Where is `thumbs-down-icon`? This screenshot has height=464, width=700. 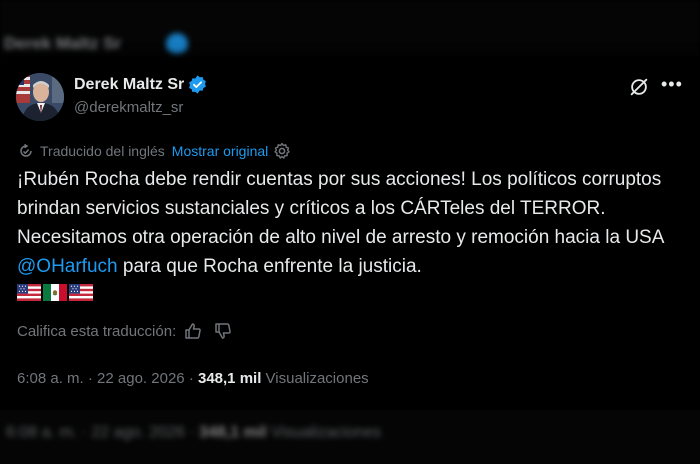
thumbs-down-icon is located at coordinates (223, 331).